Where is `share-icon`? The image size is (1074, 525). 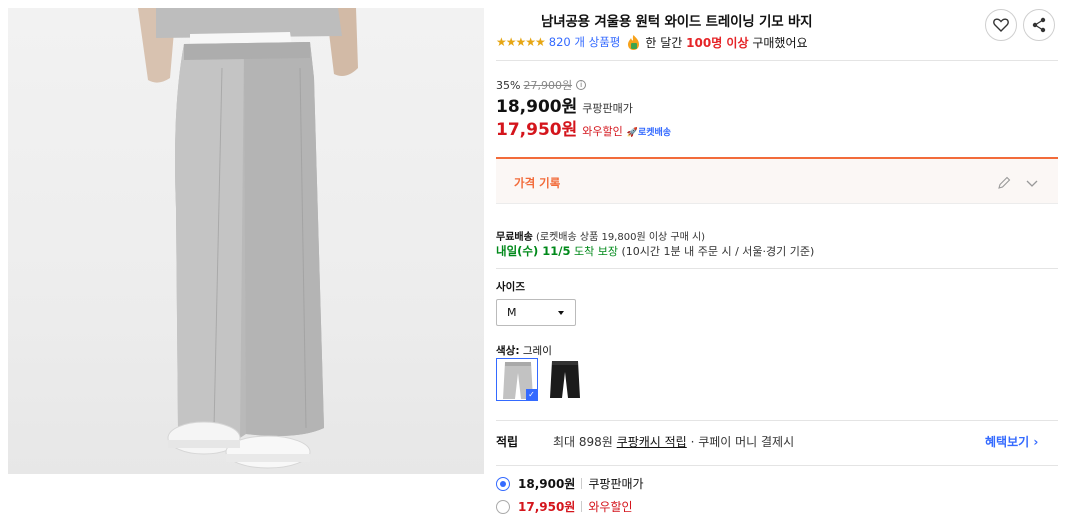 share-icon is located at coordinates (1039, 25).